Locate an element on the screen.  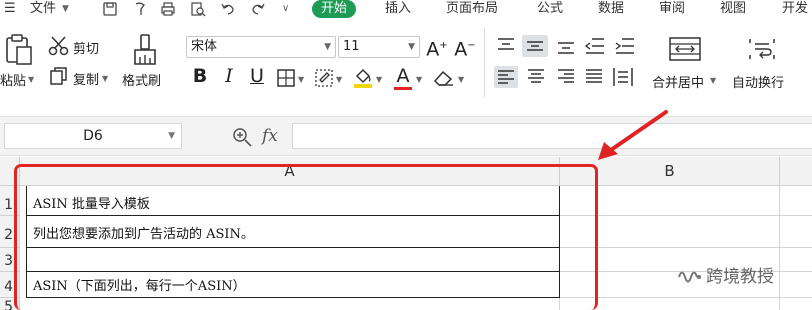
redo-icon is located at coordinates (258, 9).